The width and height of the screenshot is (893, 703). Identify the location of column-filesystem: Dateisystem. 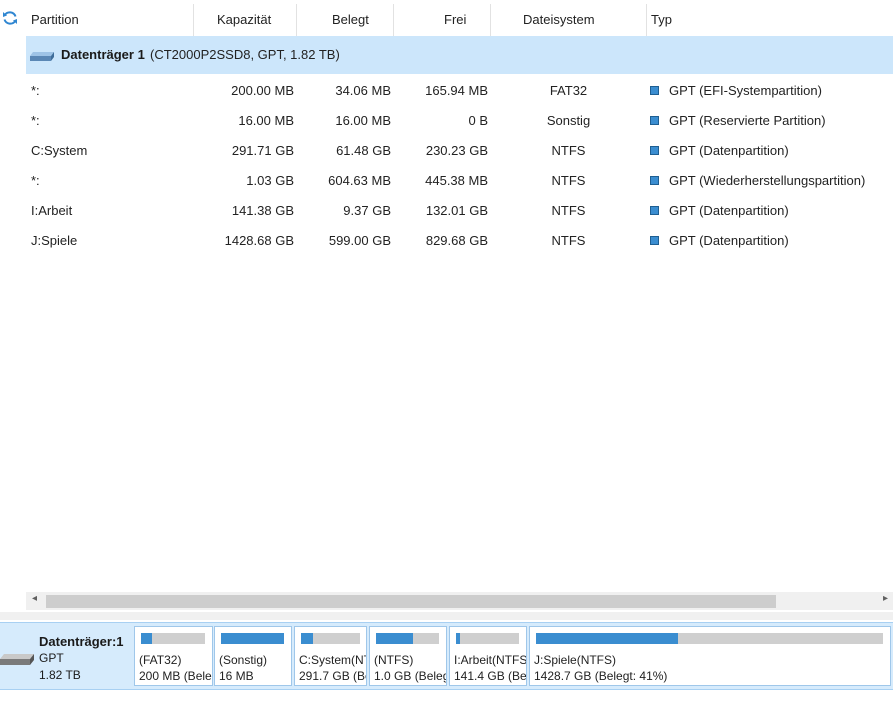
(559, 18).